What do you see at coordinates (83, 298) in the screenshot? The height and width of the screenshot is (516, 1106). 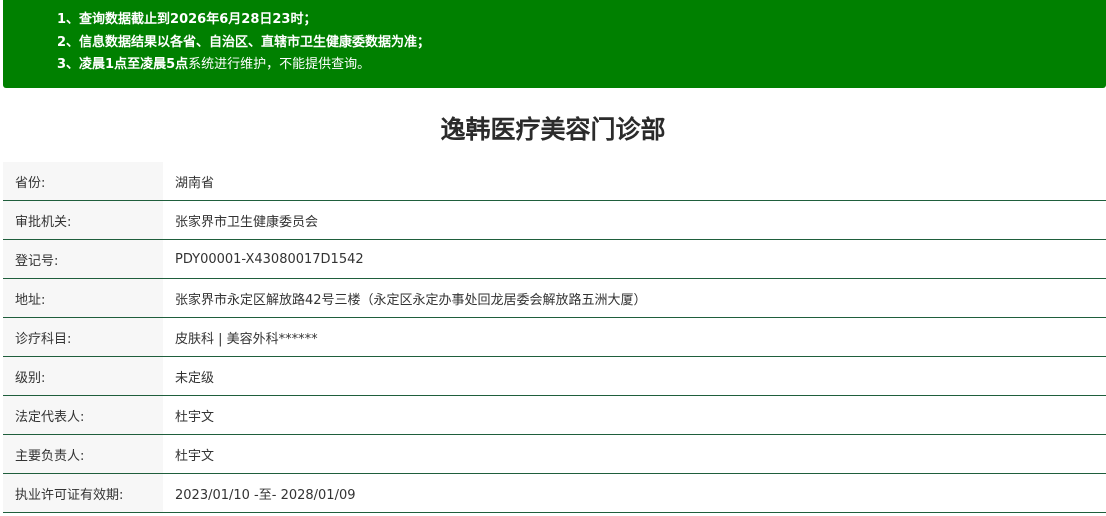 I see `row-label-address: 地址:` at bounding box center [83, 298].